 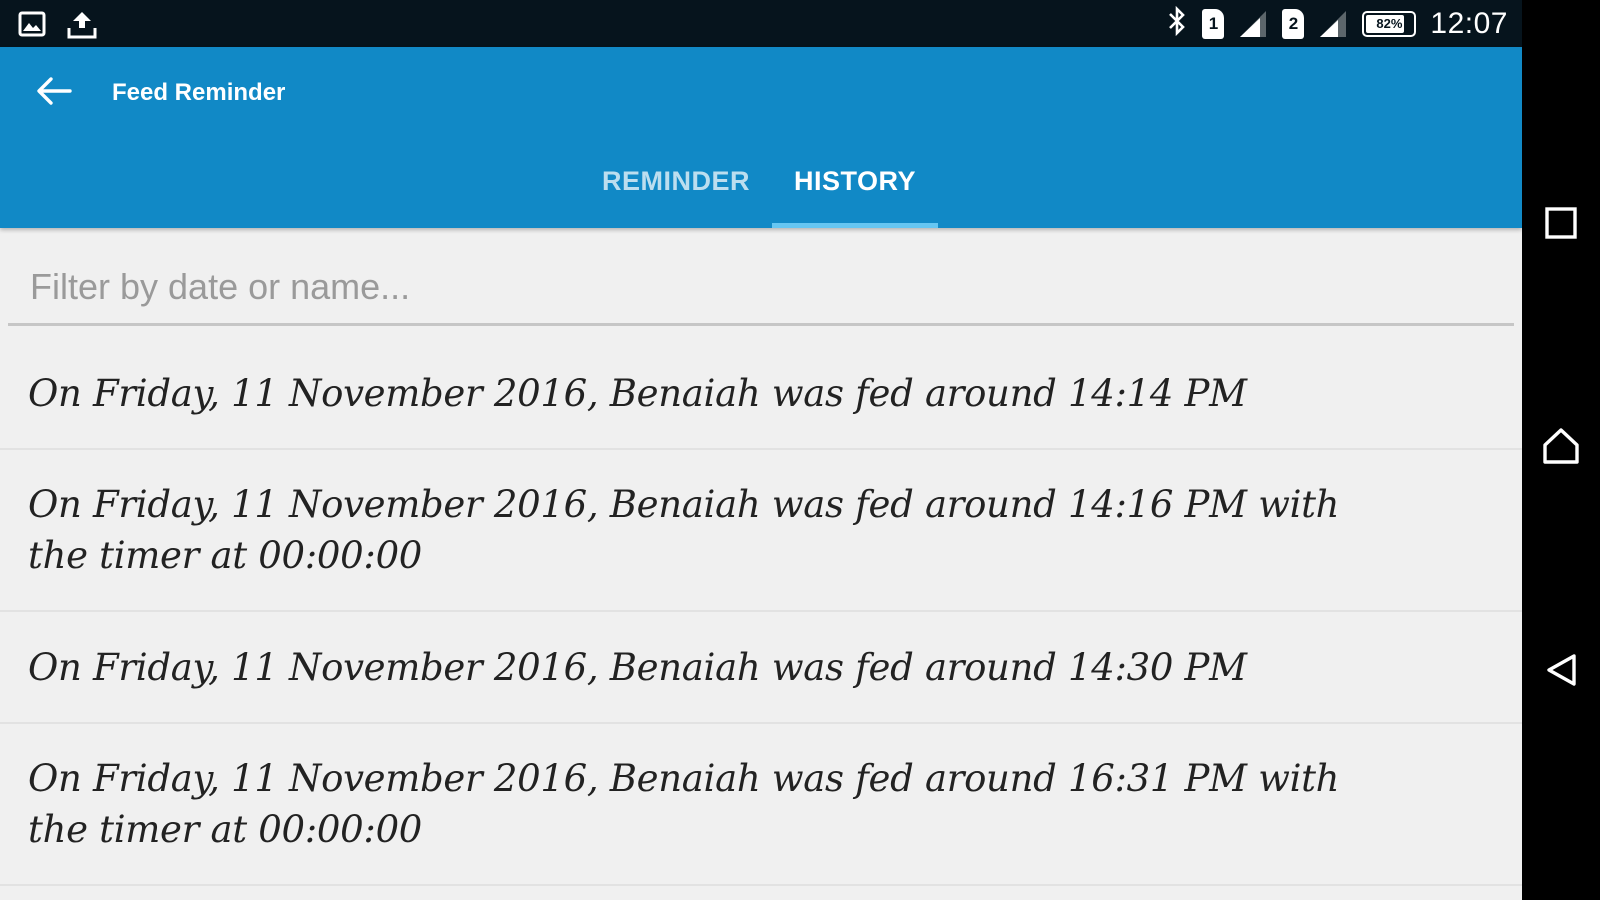 I want to click on bluetooth-icon, so click(x=1177, y=23).